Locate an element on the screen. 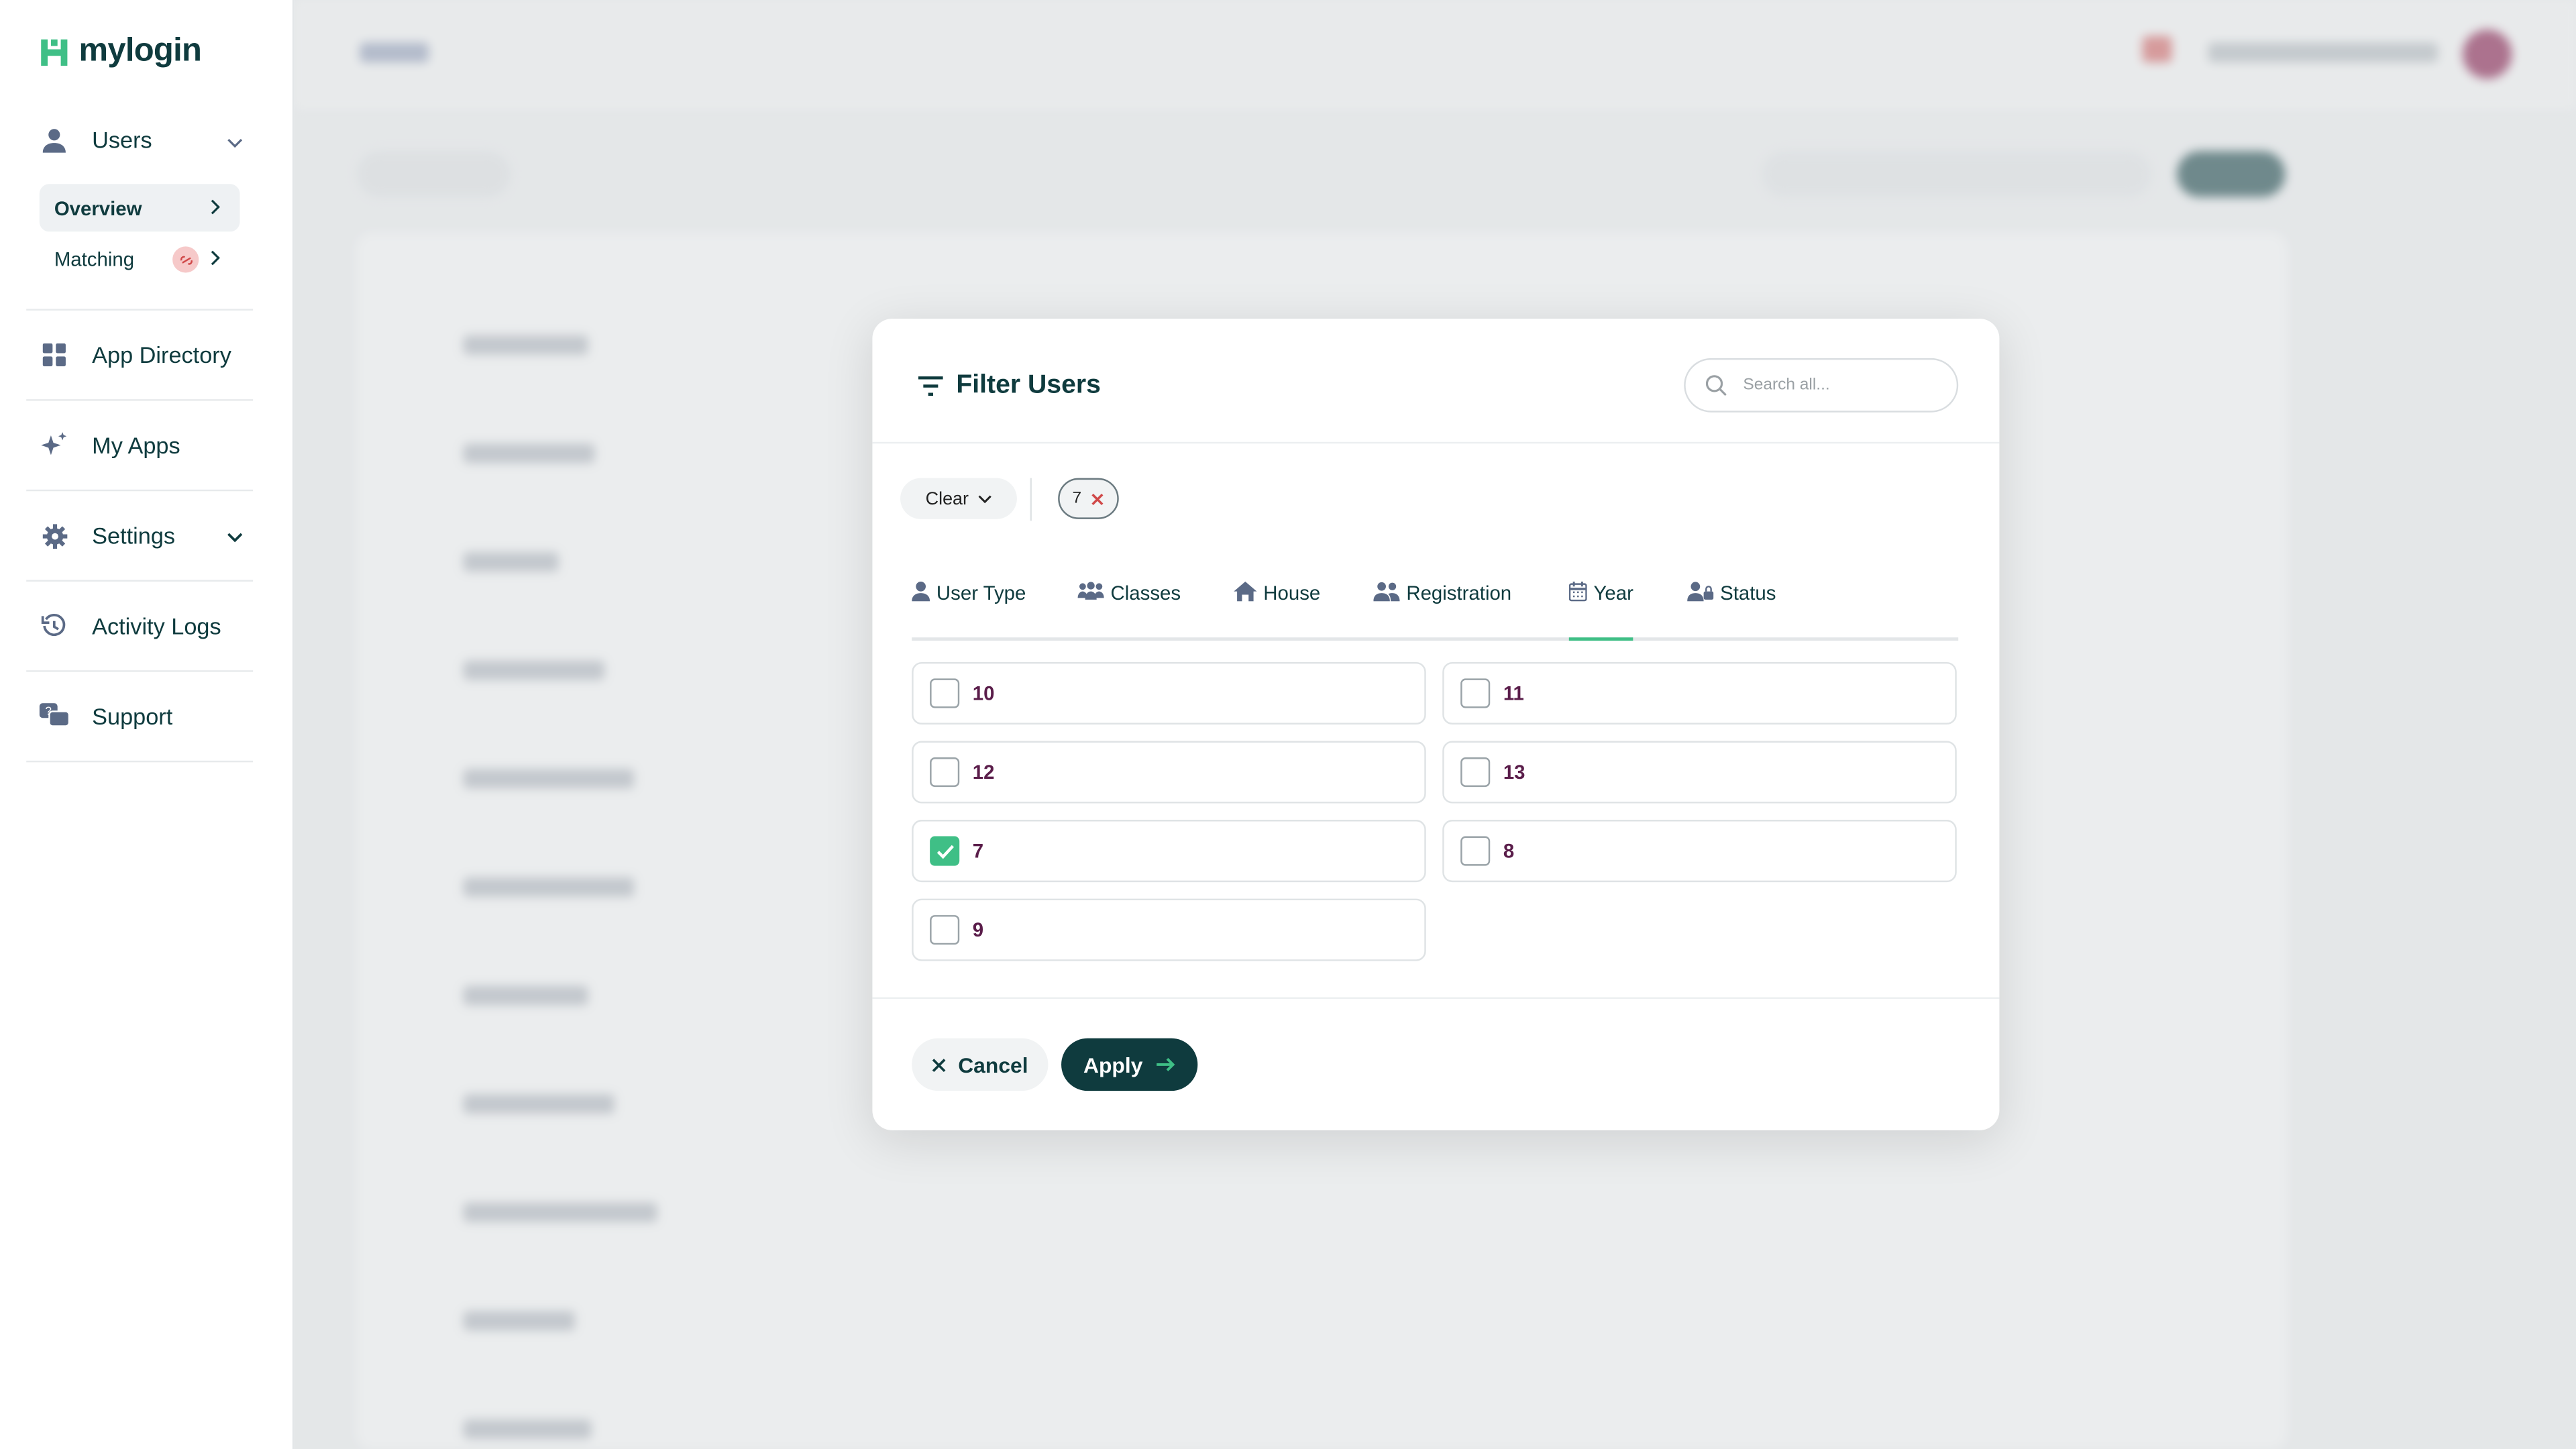  year-option-9: 9 is located at coordinates (1169, 929).